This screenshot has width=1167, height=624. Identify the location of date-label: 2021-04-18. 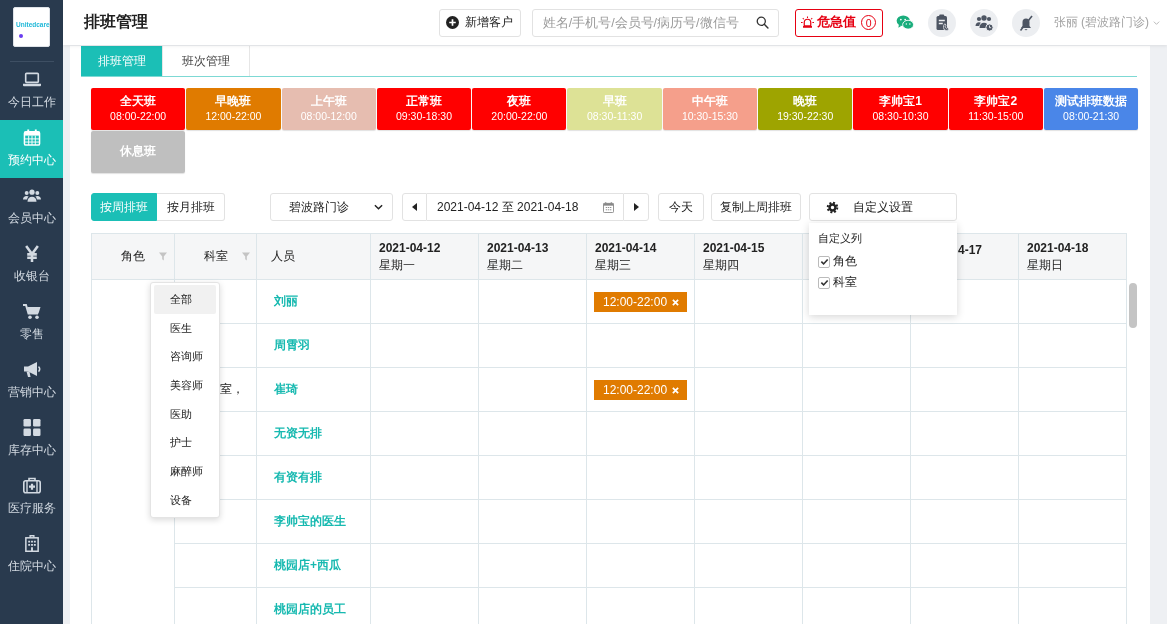
(1058, 248).